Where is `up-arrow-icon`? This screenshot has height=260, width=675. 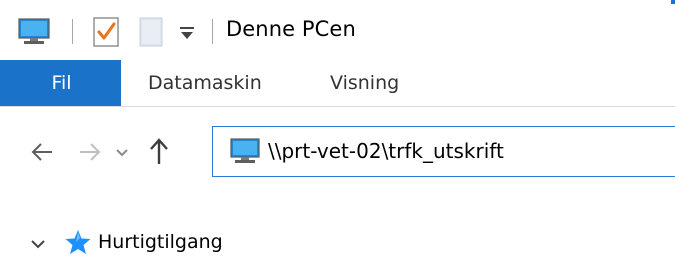 up-arrow-icon is located at coordinates (159, 151).